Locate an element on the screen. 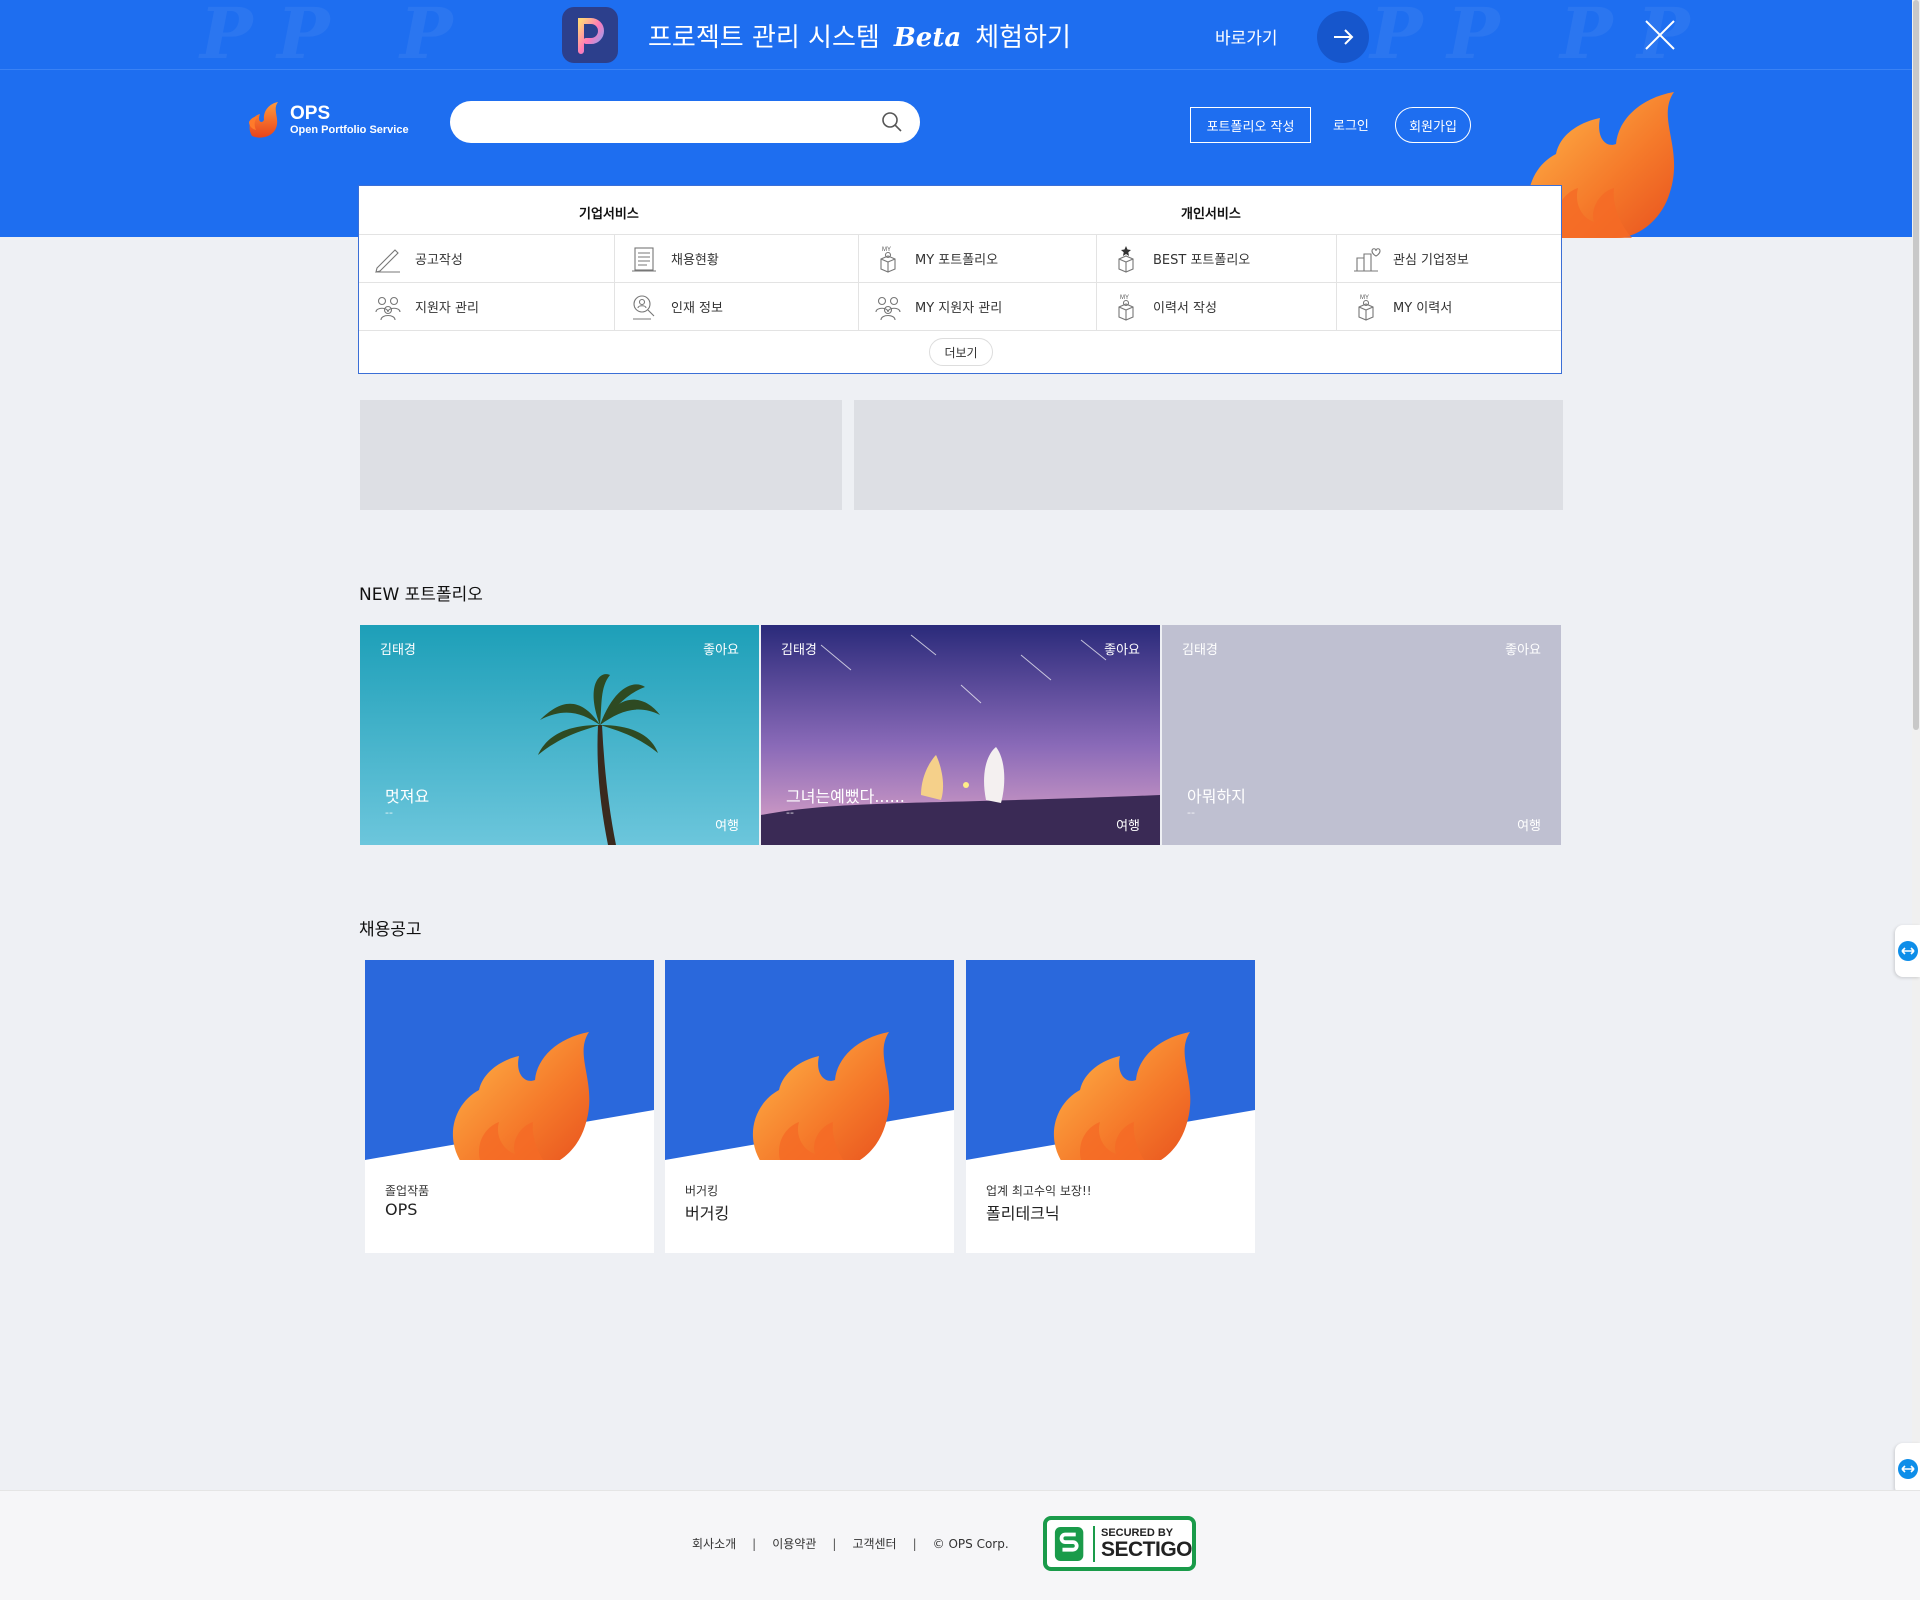  job-card: 버거킹 버거킹 is located at coordinates (809, 1106).